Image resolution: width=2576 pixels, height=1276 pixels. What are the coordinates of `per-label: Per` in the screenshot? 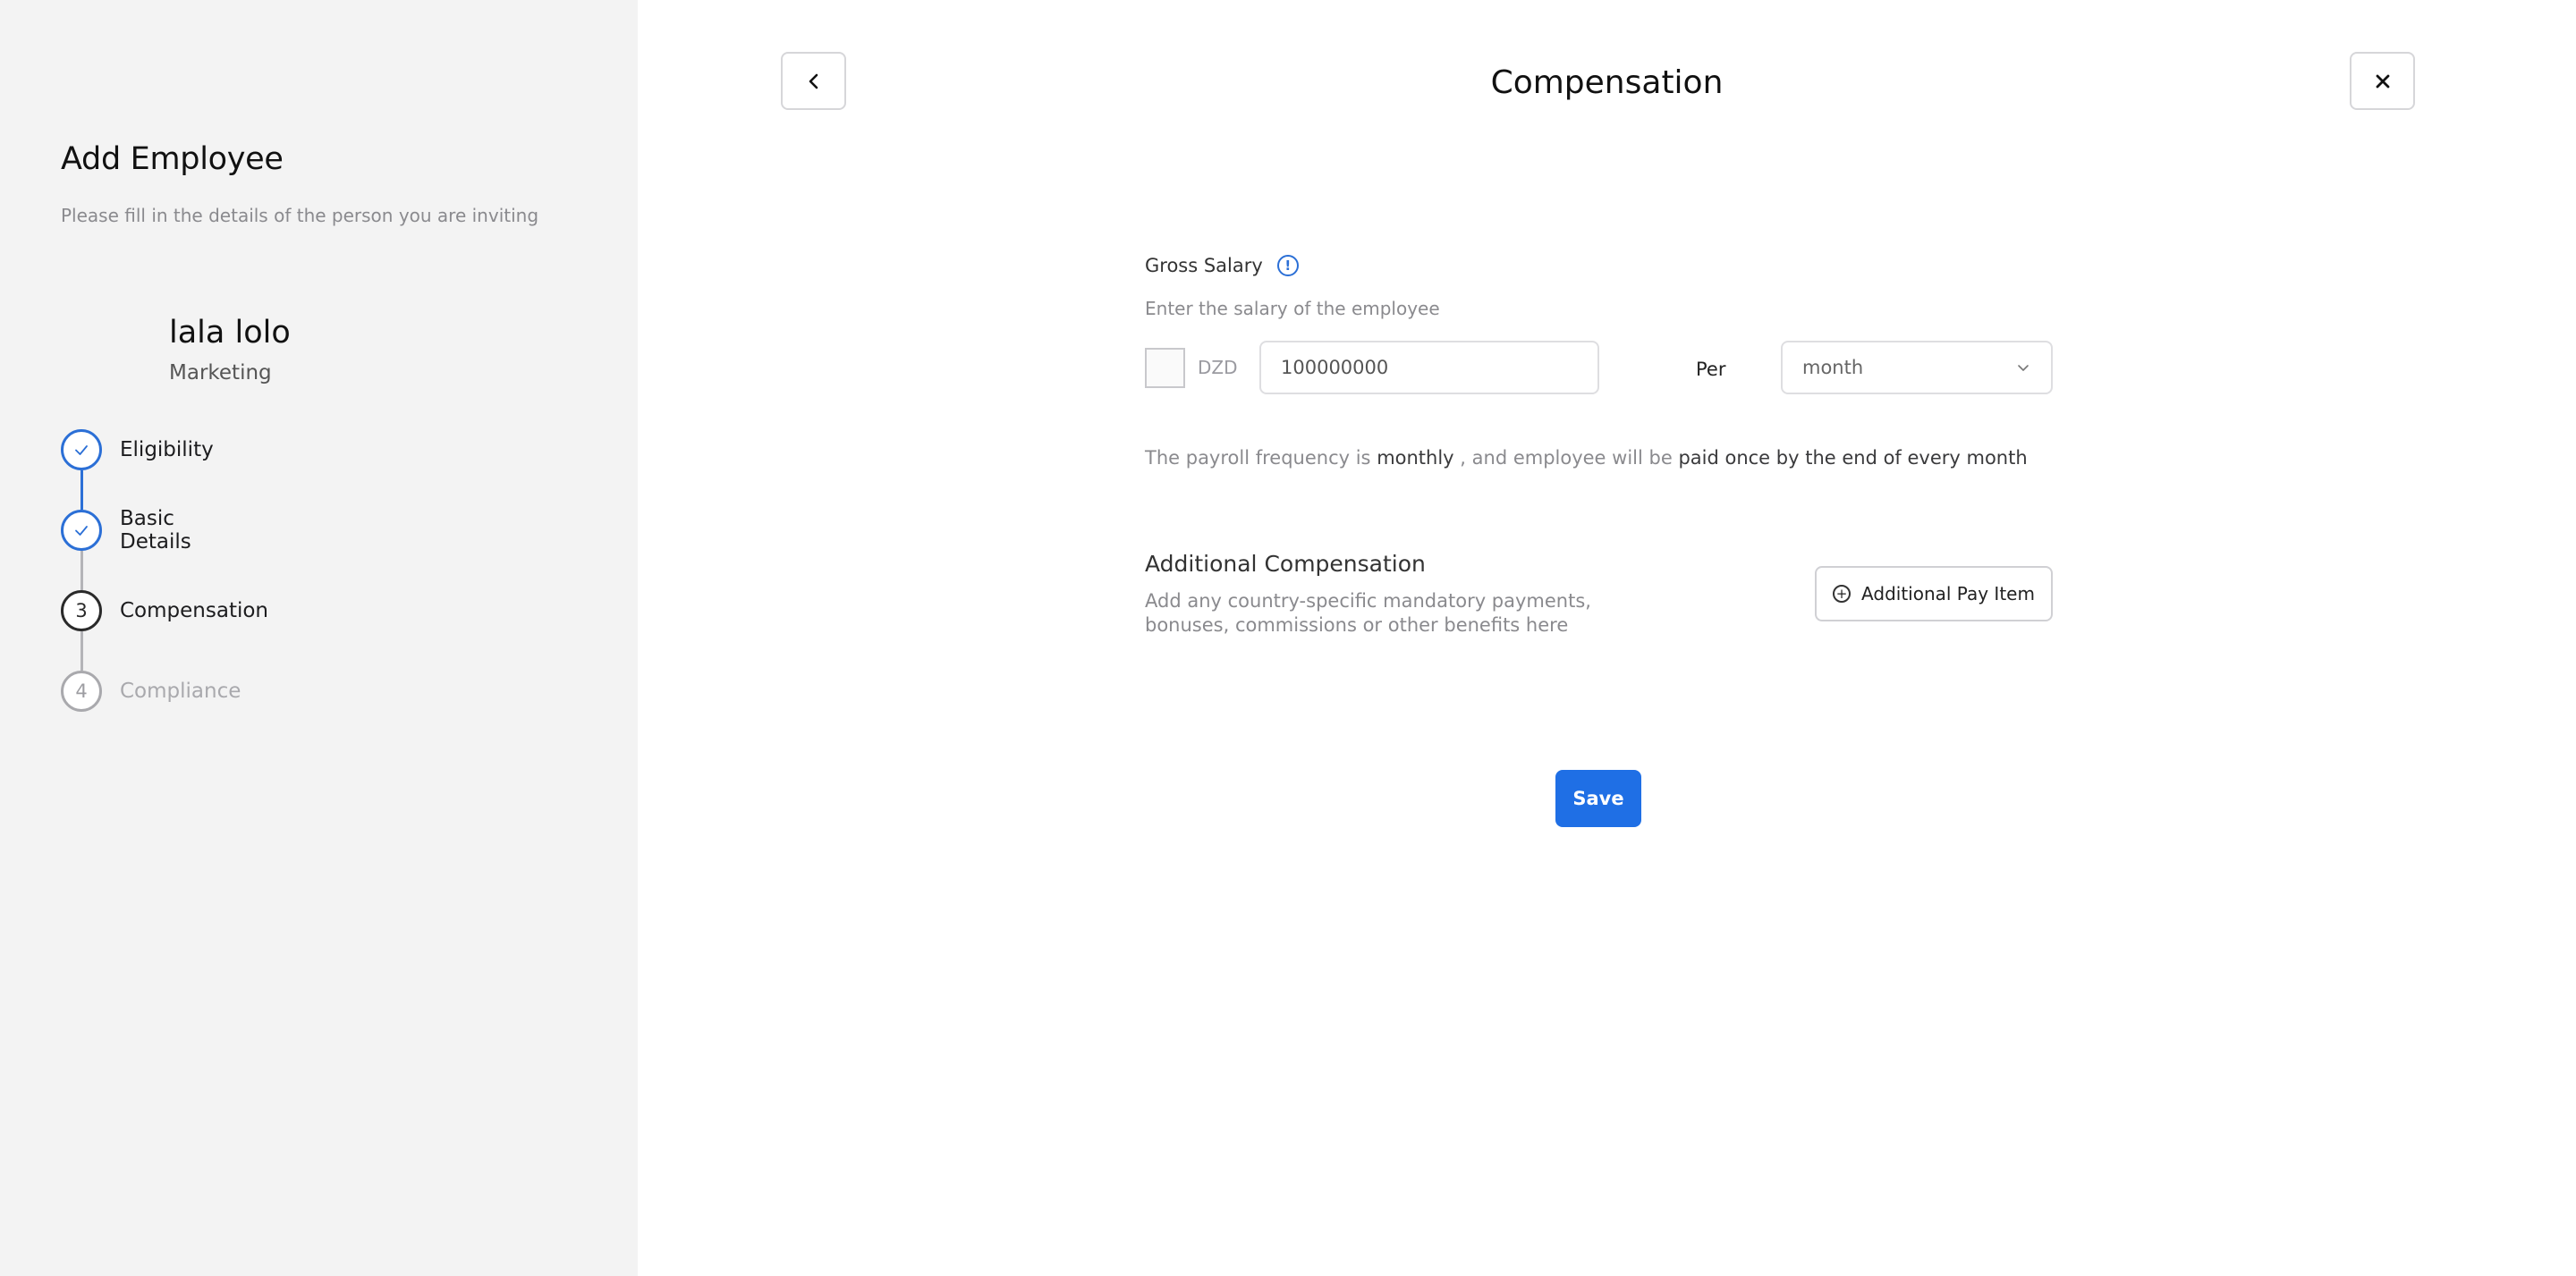 It's located at (1711, 369).